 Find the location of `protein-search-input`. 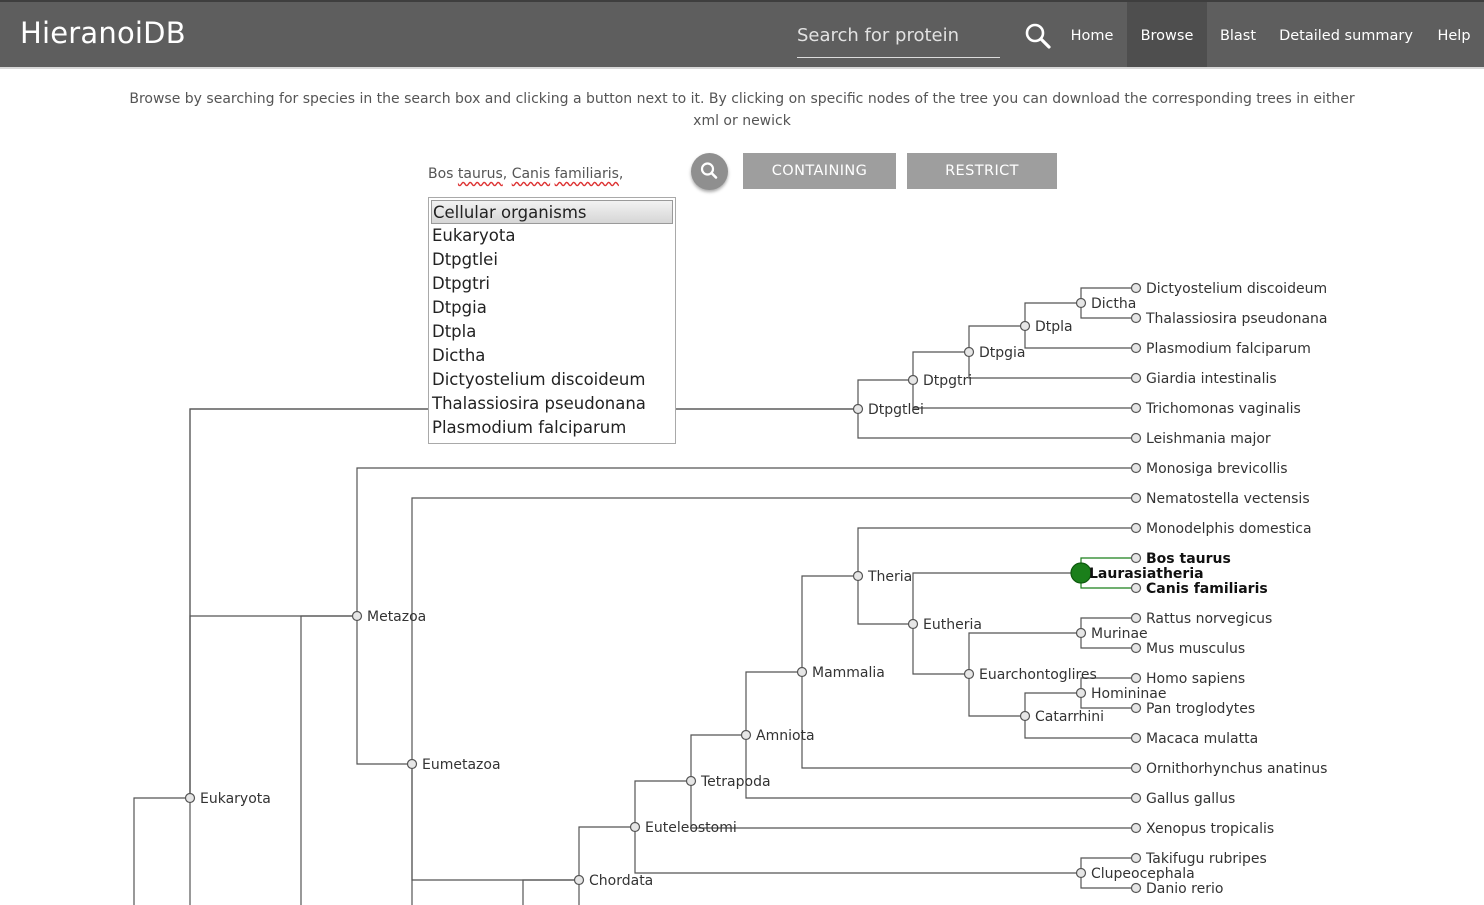

protein-search-input is located at coordinates (897, 35).